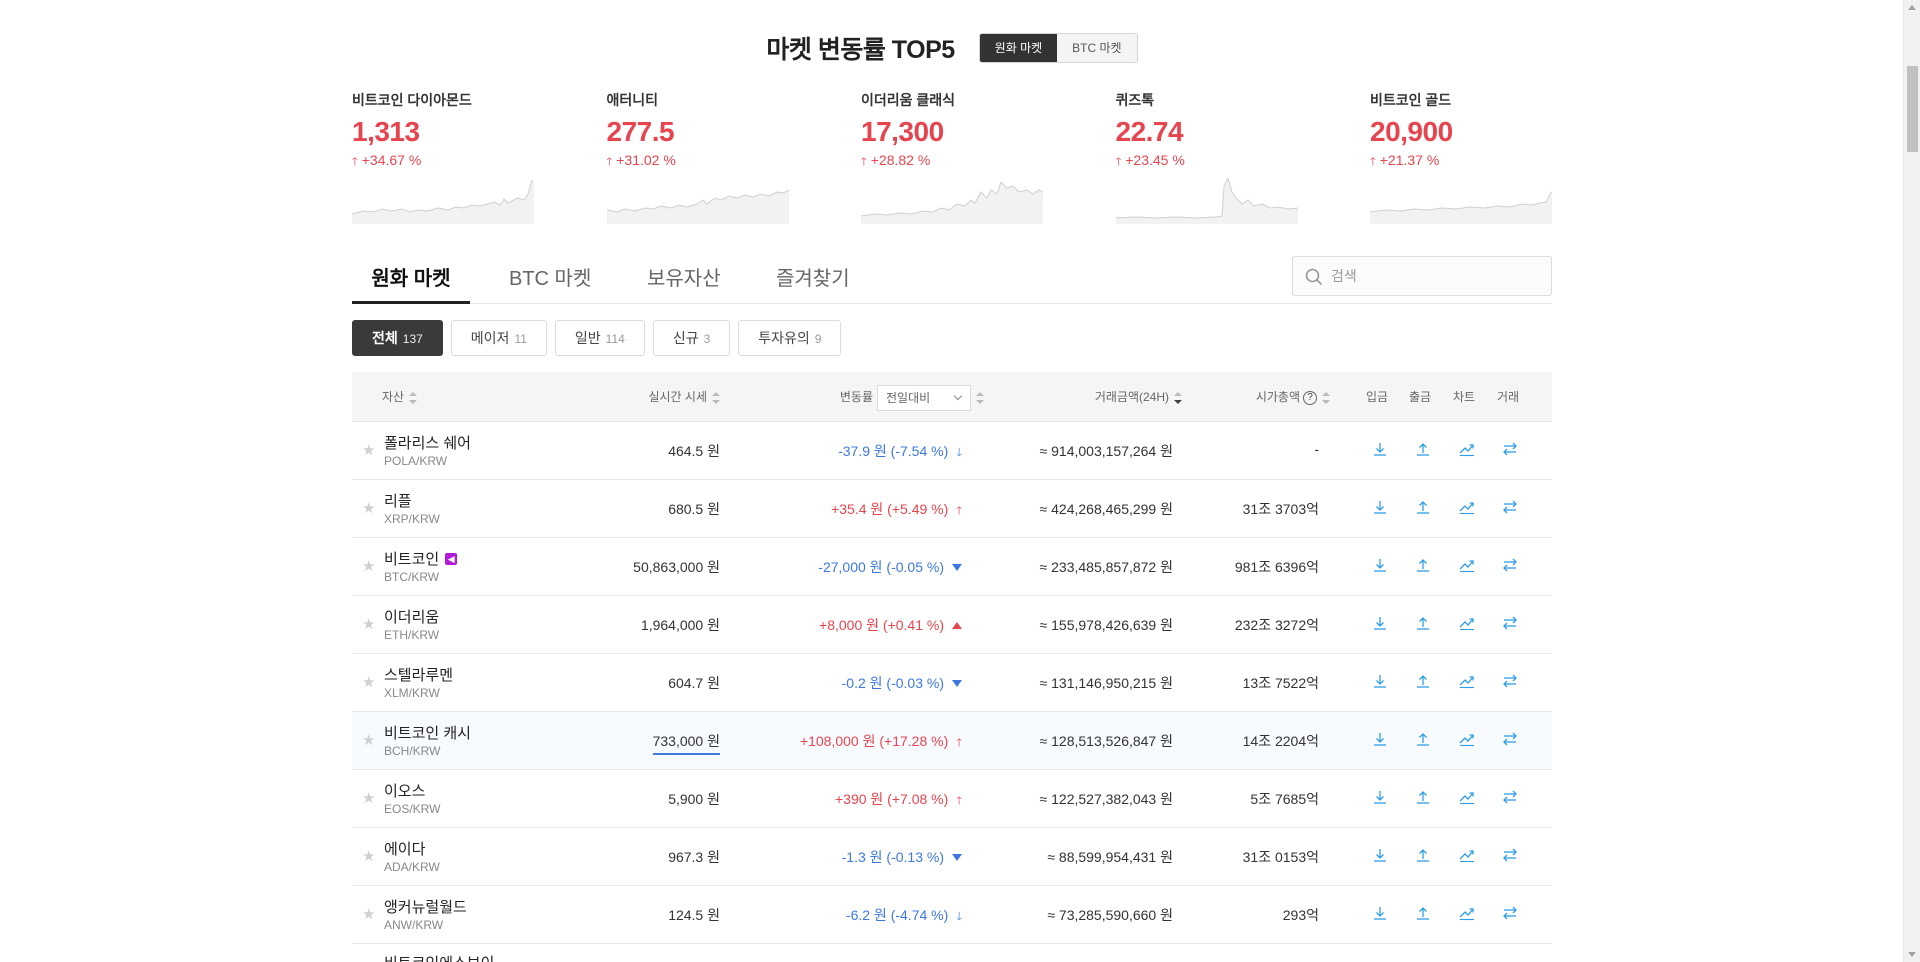 The image size is (1920, 962). What do you see at coordinates (1310, 397) in the screenshot?
I see `help-icon: ?` at bounding box center [1310, 397].